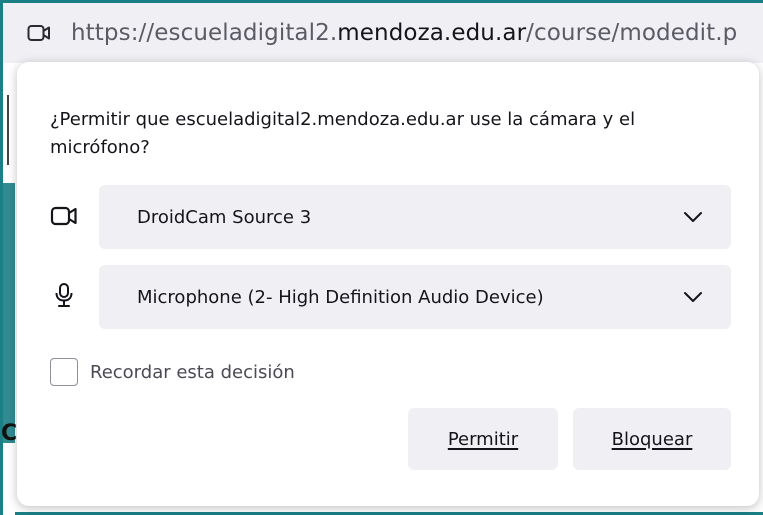 The image size is (763, 515). Describe the element at coordinates (652, 439) in the screenshot. I see `block-button: Bloquear` at that location.